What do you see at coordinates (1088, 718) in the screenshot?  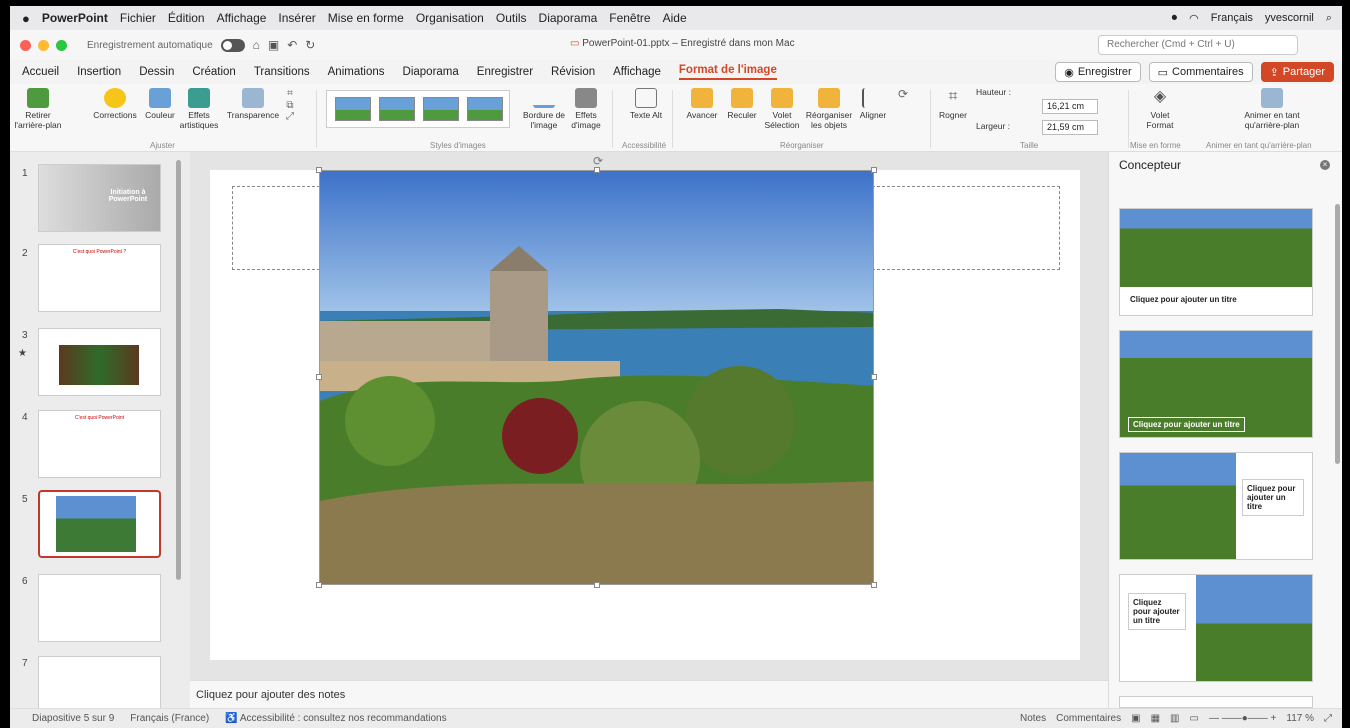 I see `comments-toggle: Commentaires` at bounding box center [1088, 718].